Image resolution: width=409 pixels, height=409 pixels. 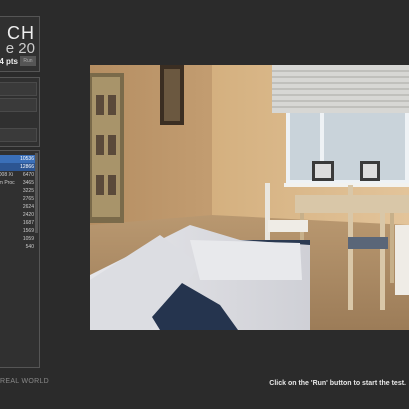 What do you see at coordinates (28, 223) in the screenshot?
I see `result-value: 1687` at bounding box center [28, 223].